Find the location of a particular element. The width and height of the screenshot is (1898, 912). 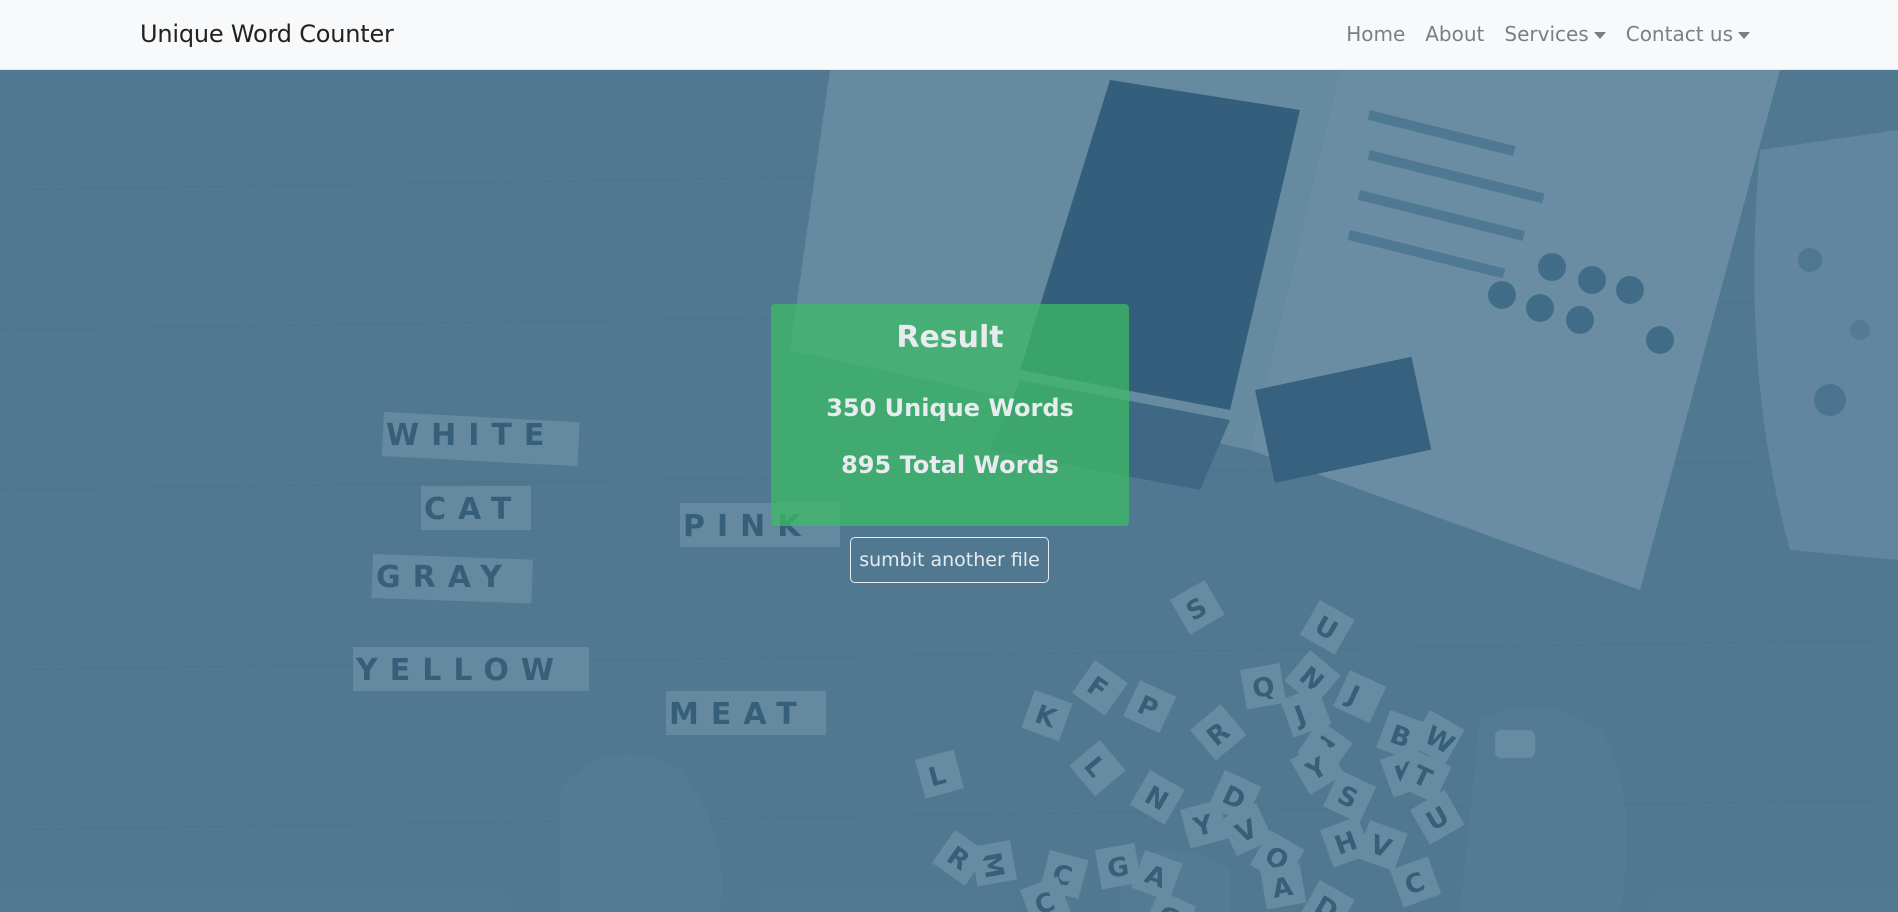

nav-item-about: About is located at coordinates (1454, 34).